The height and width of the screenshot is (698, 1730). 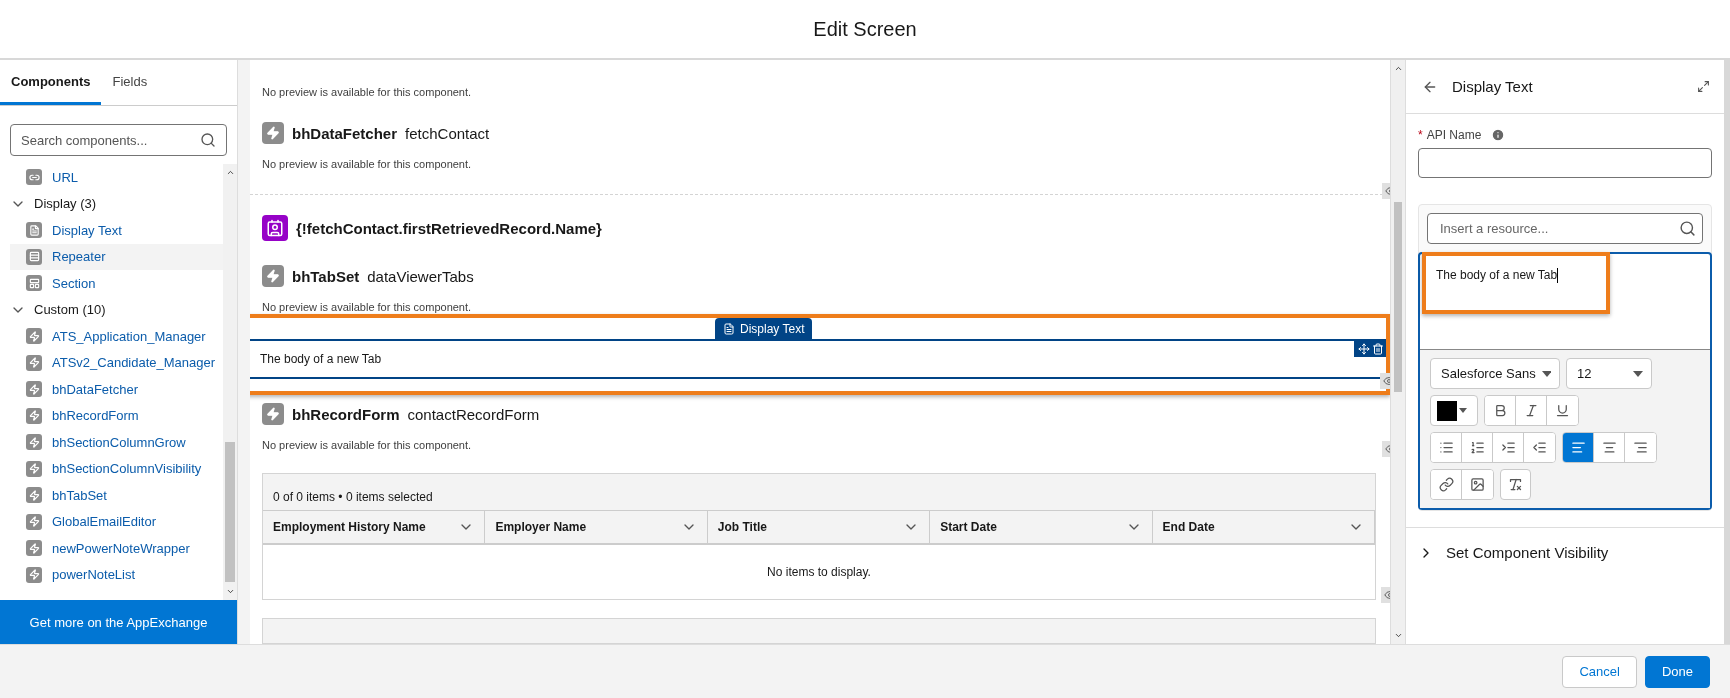 I want to click on component-list-item: bhDataFetcher, so click(x=116, y=389).